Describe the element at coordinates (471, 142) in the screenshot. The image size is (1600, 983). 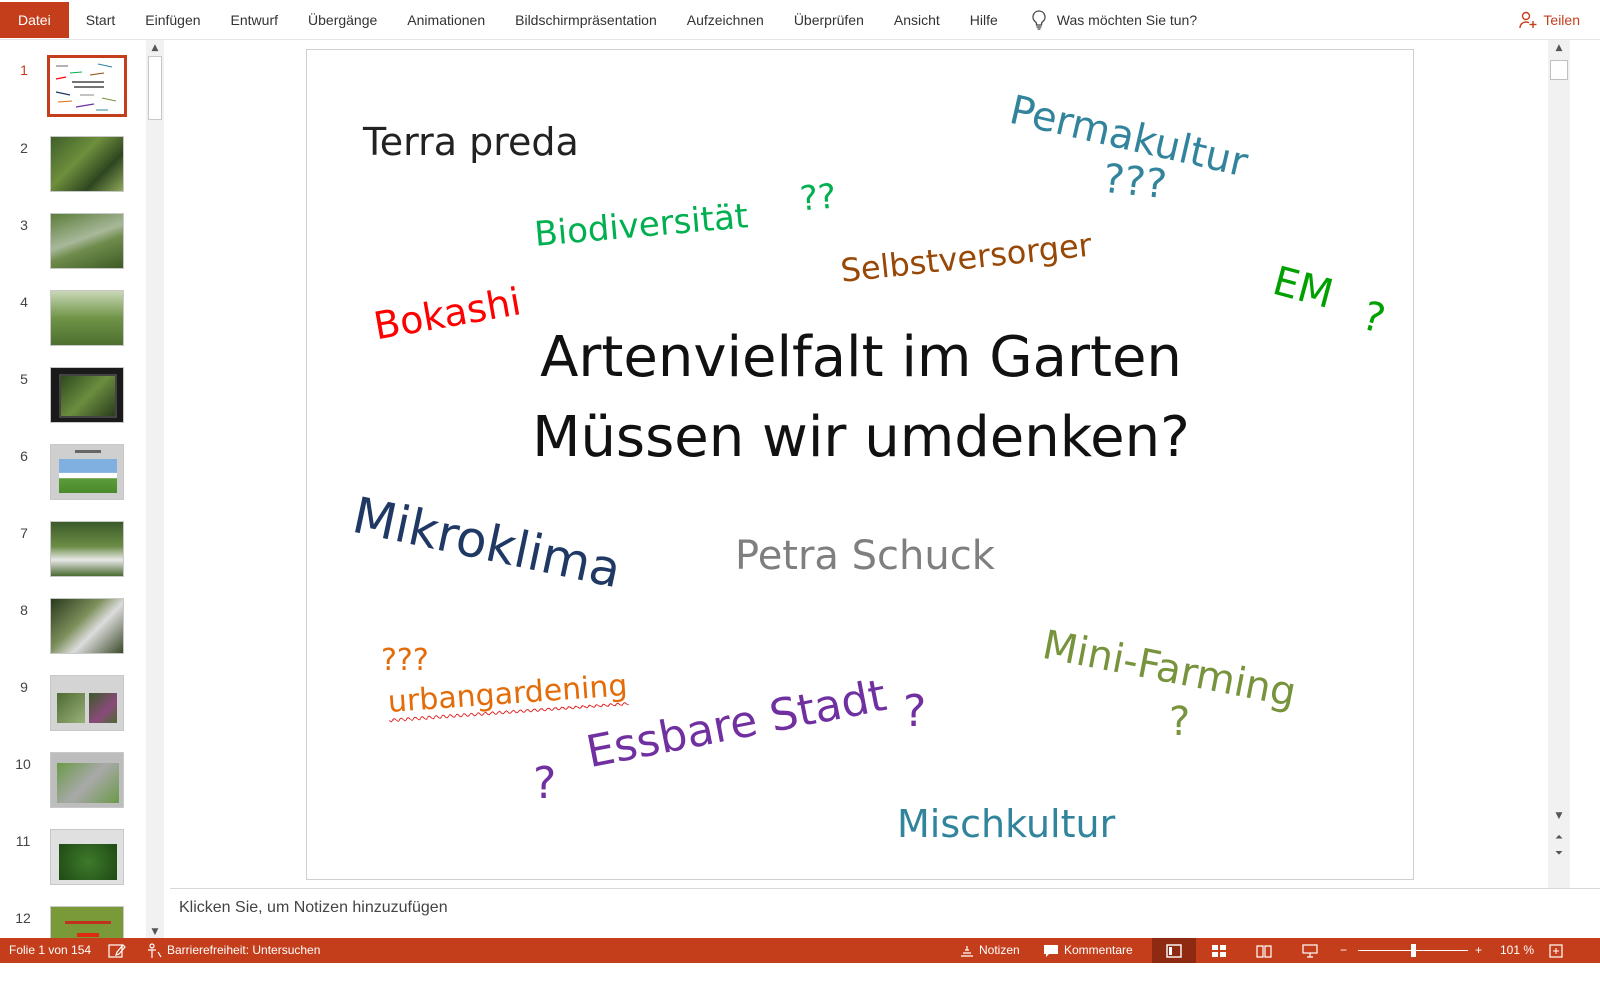
I see `word-terra-preda: Terra preda` at that location.